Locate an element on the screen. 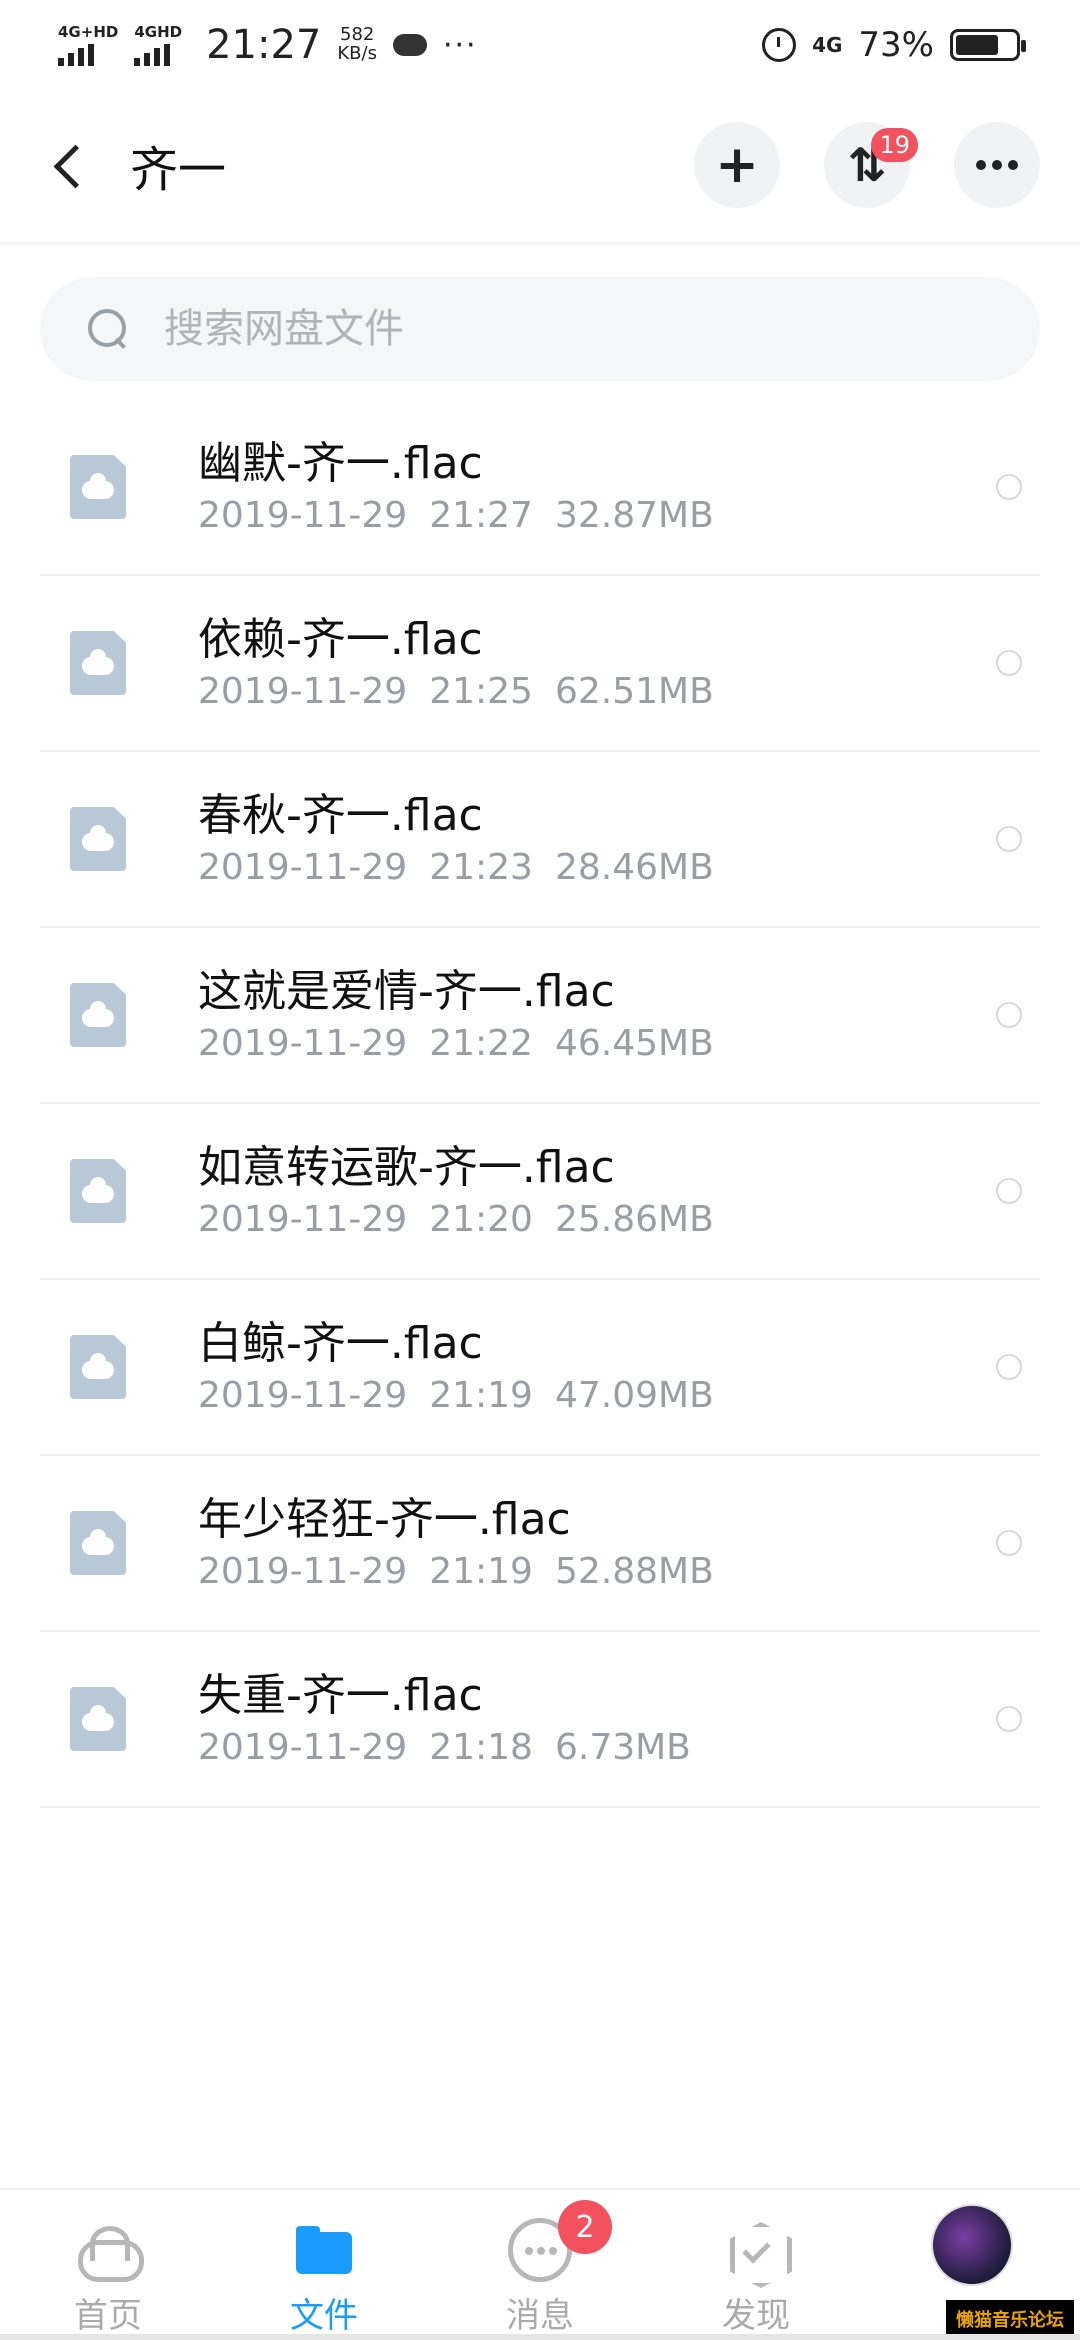 The height and width of the screenshot is (2340, 1080). search-bar is located at coordinates (540, 329).